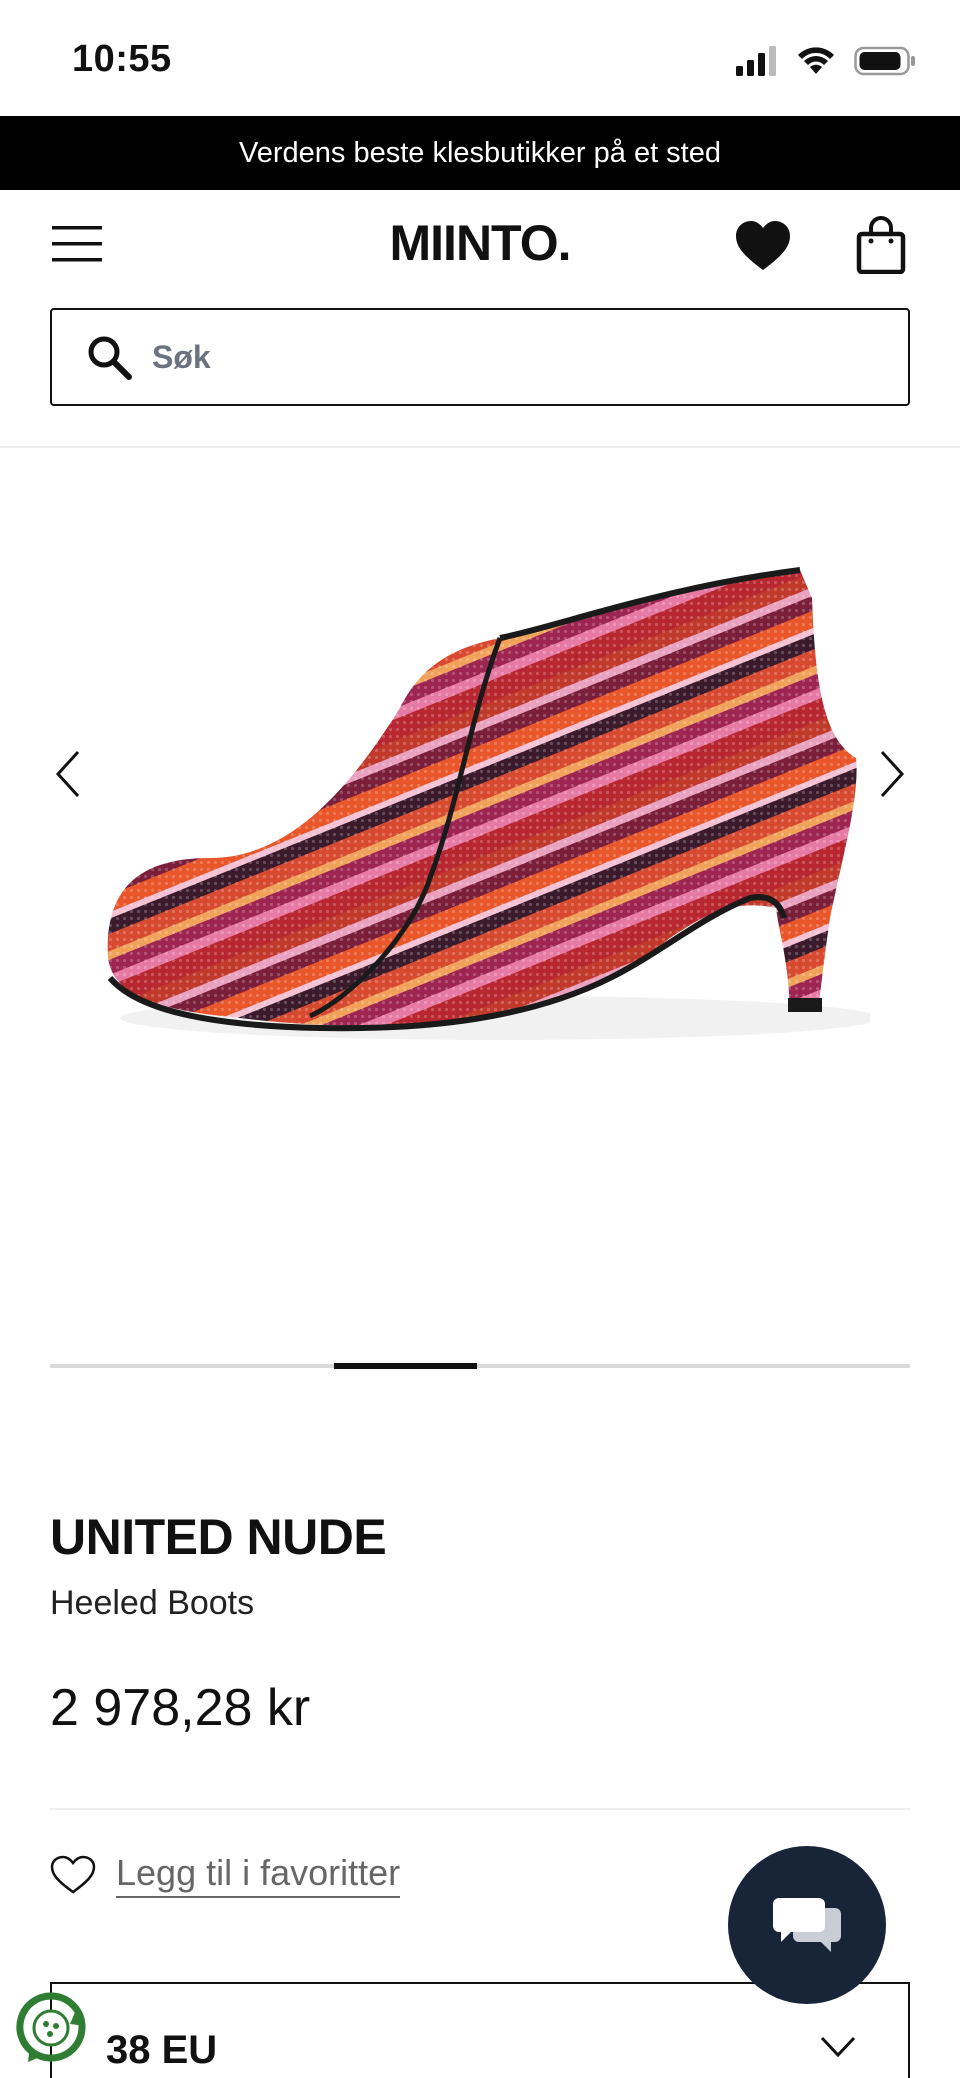  What do you see at coordinates (258, 1875) in the screenshot?
I see `favorites-label: Legg til i favoritter` at bounding box center [258, 1875].